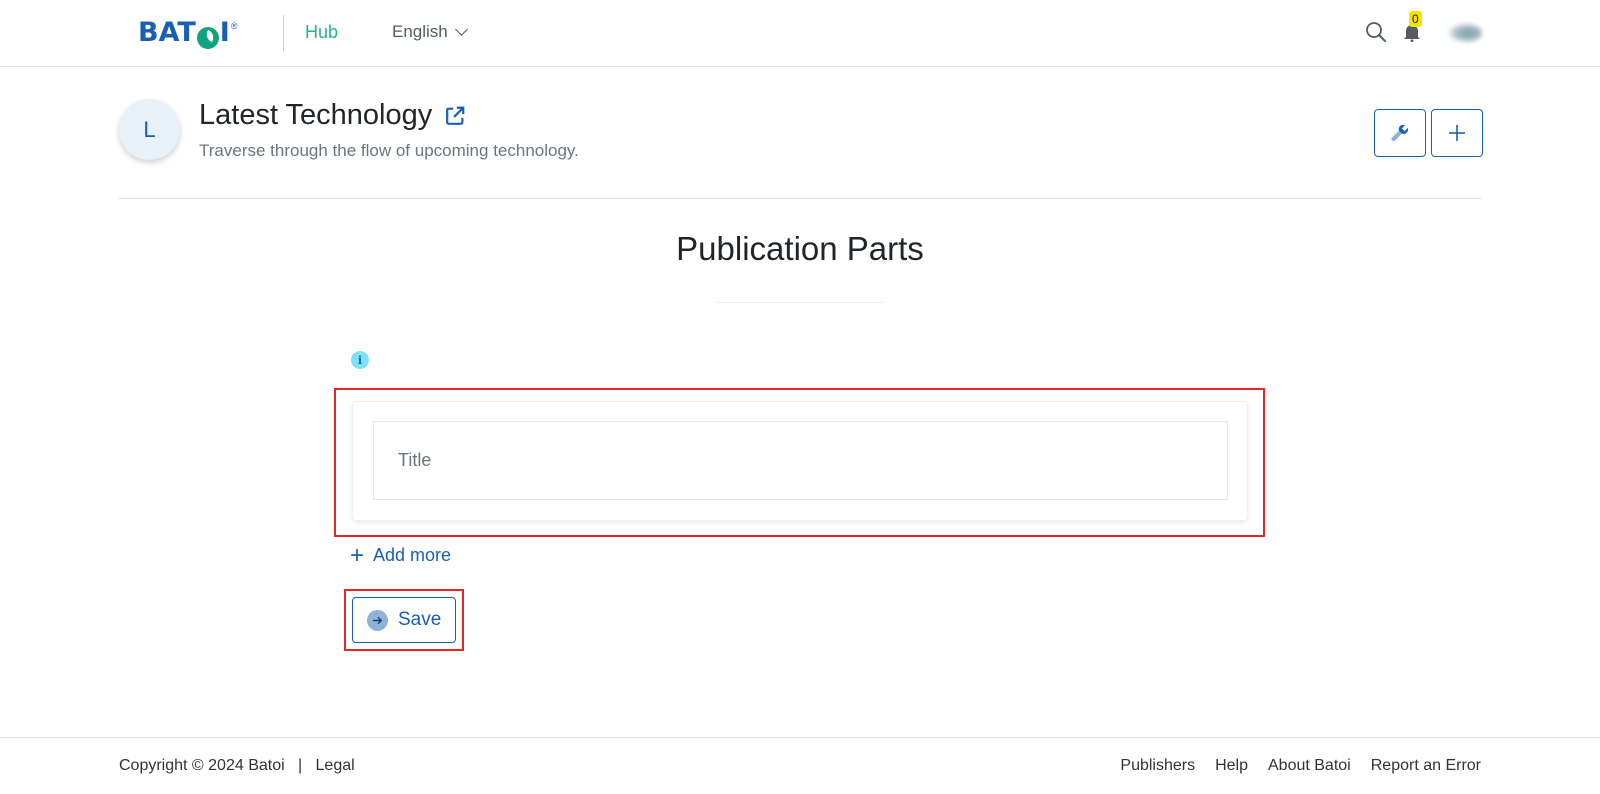 The height and width of the screenshot is (794, 1600). I want to click on add-button, so click(1457, 133).